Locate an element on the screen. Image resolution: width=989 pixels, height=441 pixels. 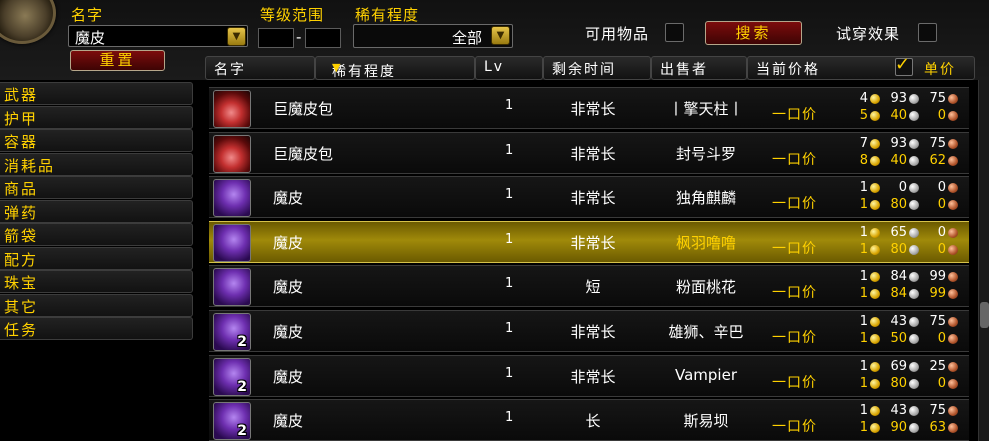
silver-amount: 43 is located at coordinates (898, 411).